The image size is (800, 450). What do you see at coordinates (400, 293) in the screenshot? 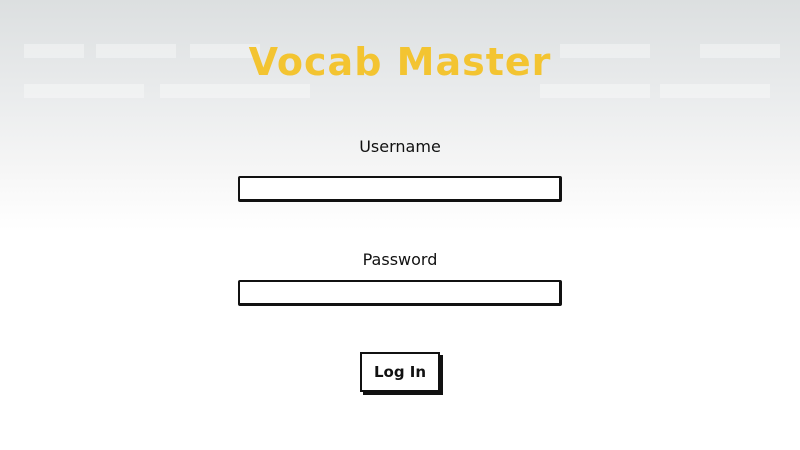
I see `password-input` at bounding box center [400, 293].